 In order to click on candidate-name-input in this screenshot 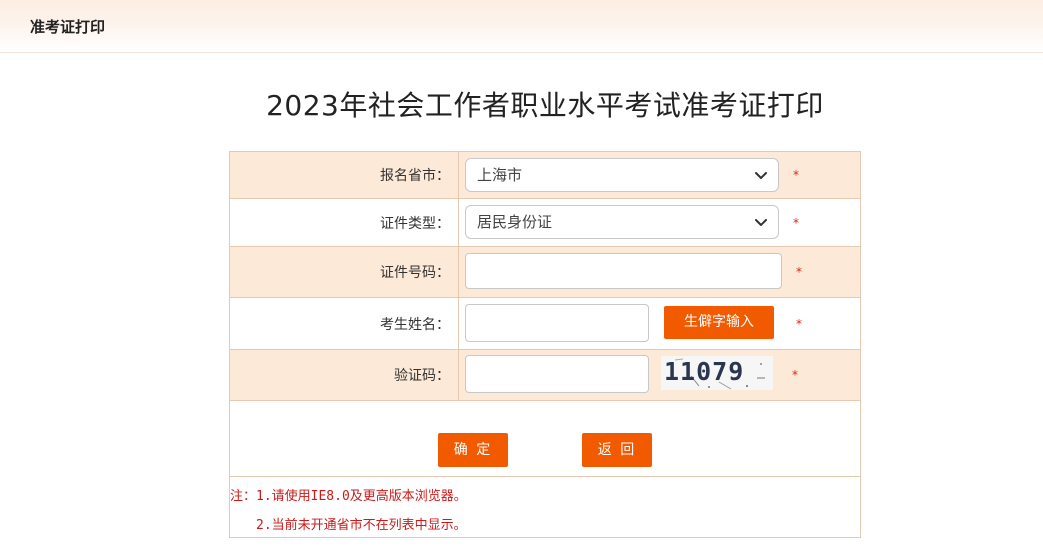, I will do `click(557, 323)`.